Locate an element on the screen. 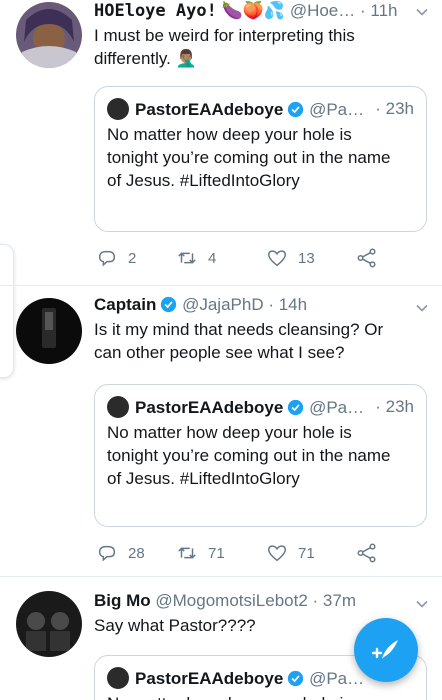  quote-text: No matter how deep your hole is is located at coordinates (257, 696).